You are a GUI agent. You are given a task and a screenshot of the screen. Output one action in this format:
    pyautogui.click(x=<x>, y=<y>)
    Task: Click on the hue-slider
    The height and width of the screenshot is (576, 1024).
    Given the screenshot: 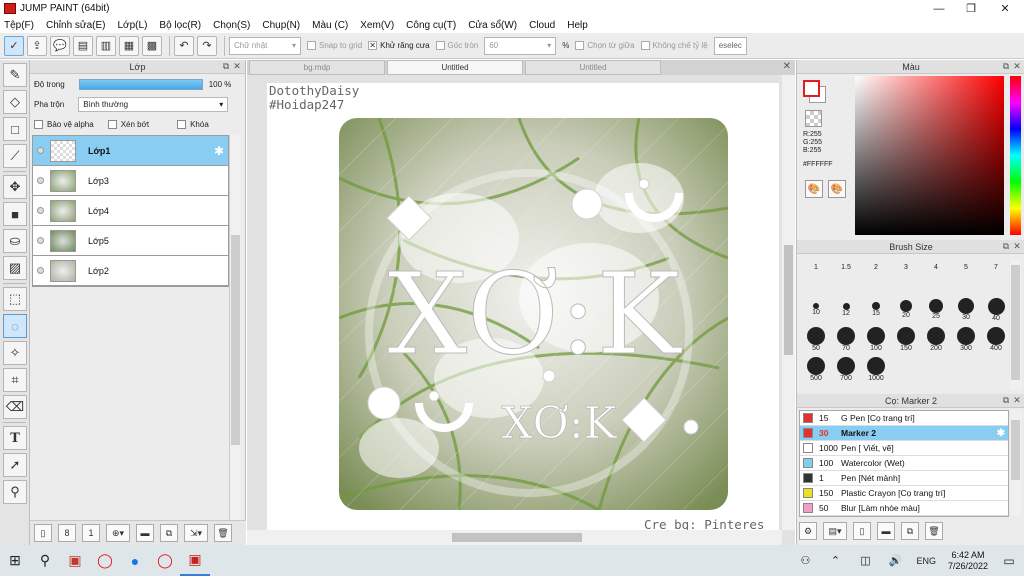 What is the action you would take?
    pyautogui.click(x=1015, y=155)
    